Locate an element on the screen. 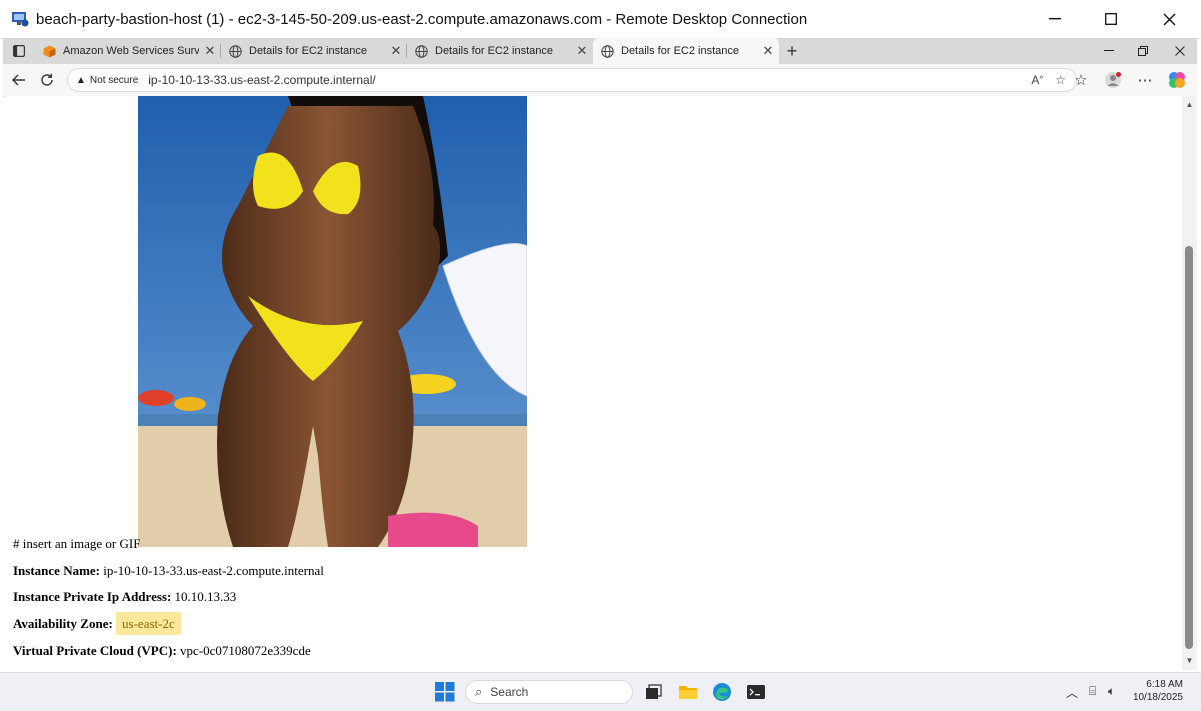  terminal-button is located at coordinates (756, 692).